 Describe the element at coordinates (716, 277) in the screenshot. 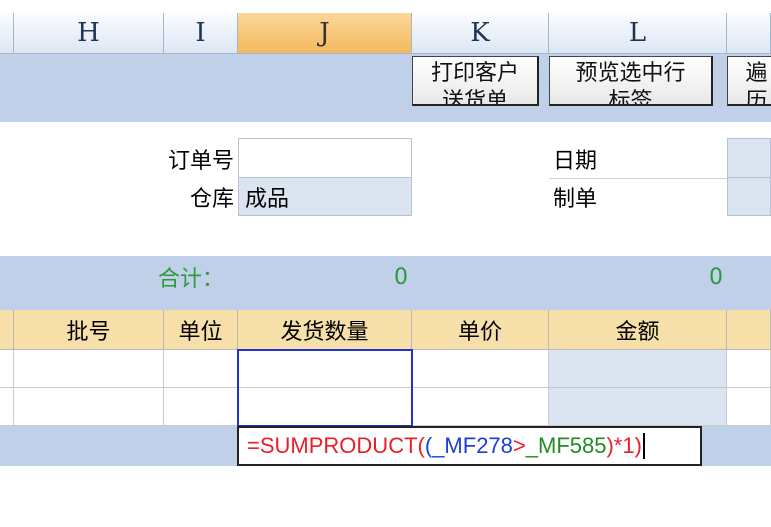

I see `total-amount: 0` at that location.